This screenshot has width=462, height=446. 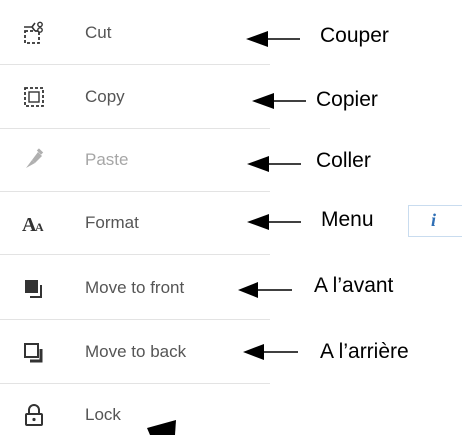 I want to click on arrow-copy, so click(x=279, y=101).